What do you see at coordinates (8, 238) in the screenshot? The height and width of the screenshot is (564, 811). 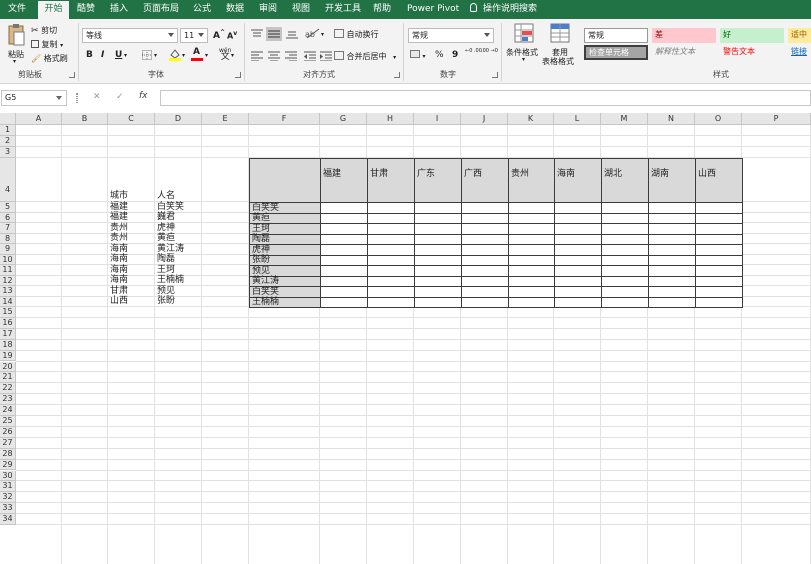 I see `row-header-8: 8` at bounding box center [8, 238].